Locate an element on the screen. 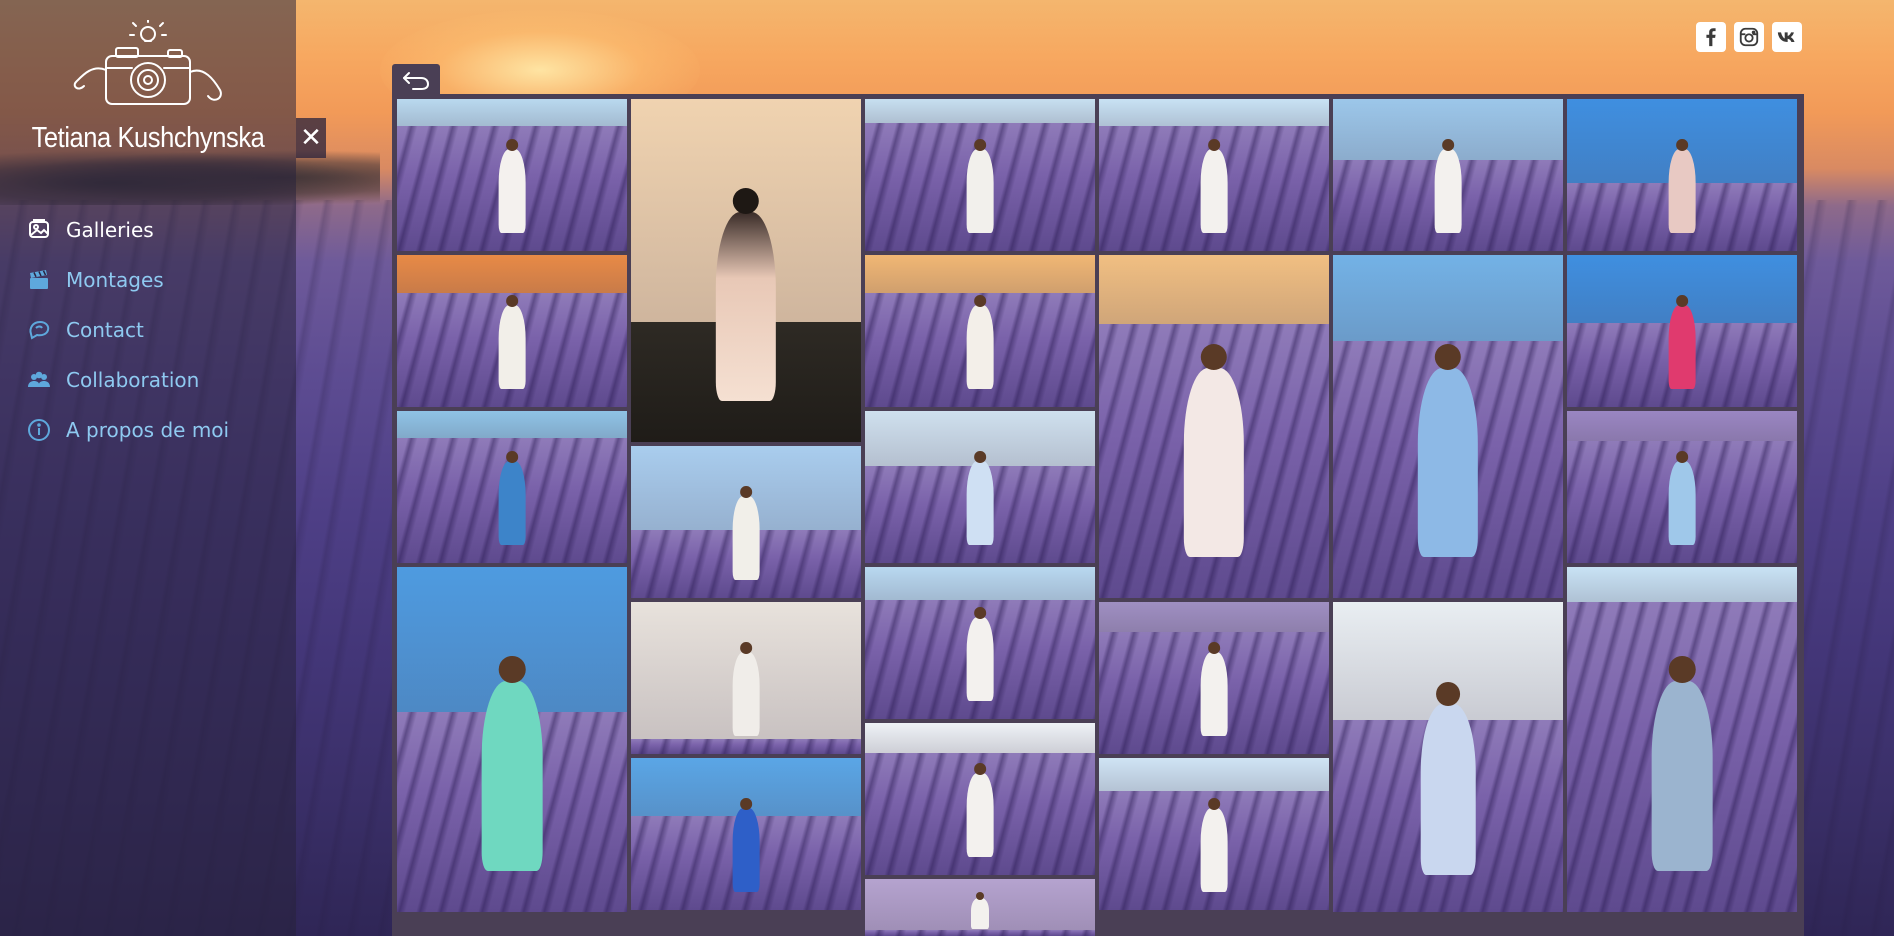 The image size is (1894, 936). info-icon is located at coordinates (39, 430).